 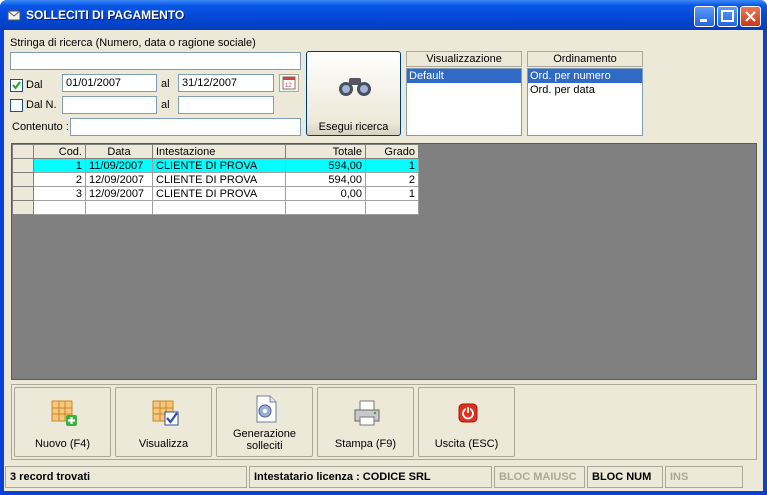 I want to click on dal-checkbox, so click(x=16, y=85).